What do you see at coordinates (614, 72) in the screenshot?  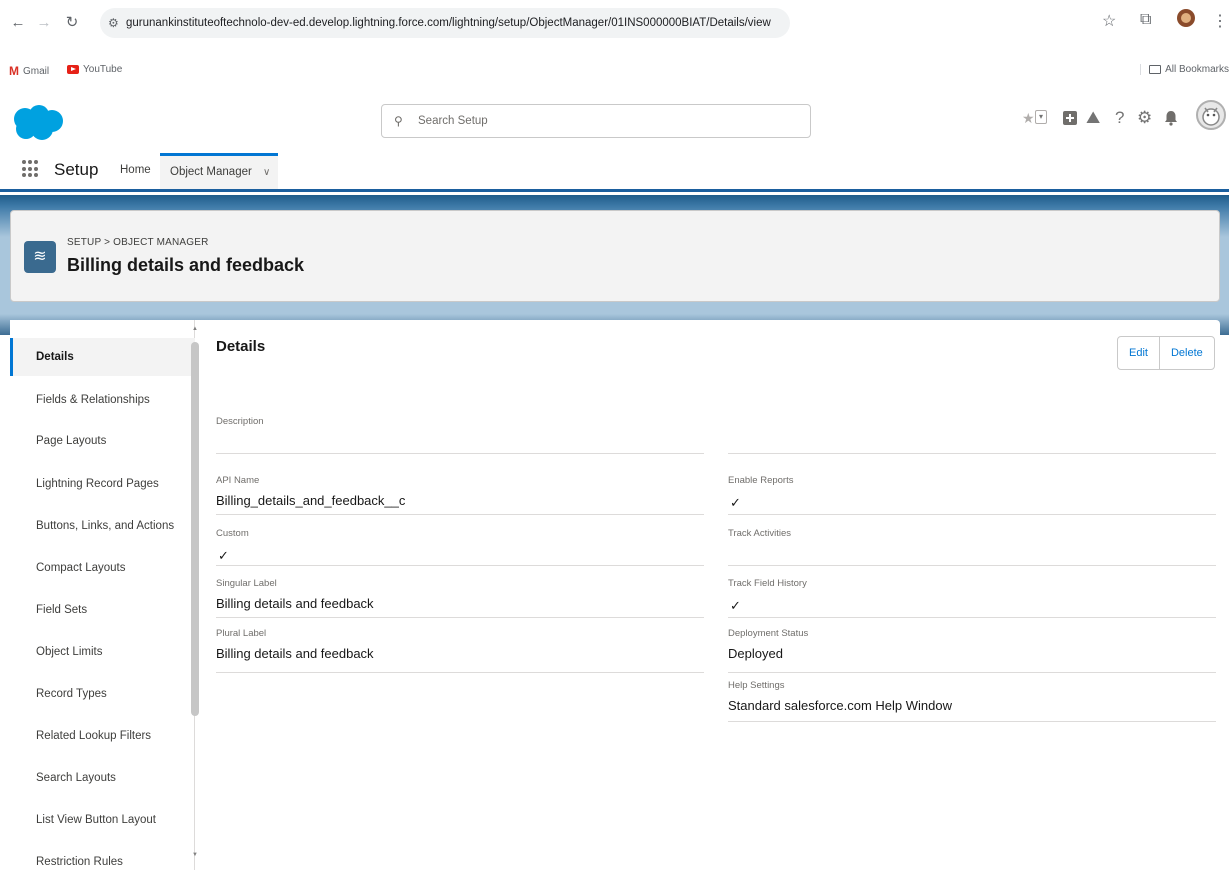 I see `bookmarks-bar: M Gmail YouTube All Bookmarks` at bounding box center [614, 72].